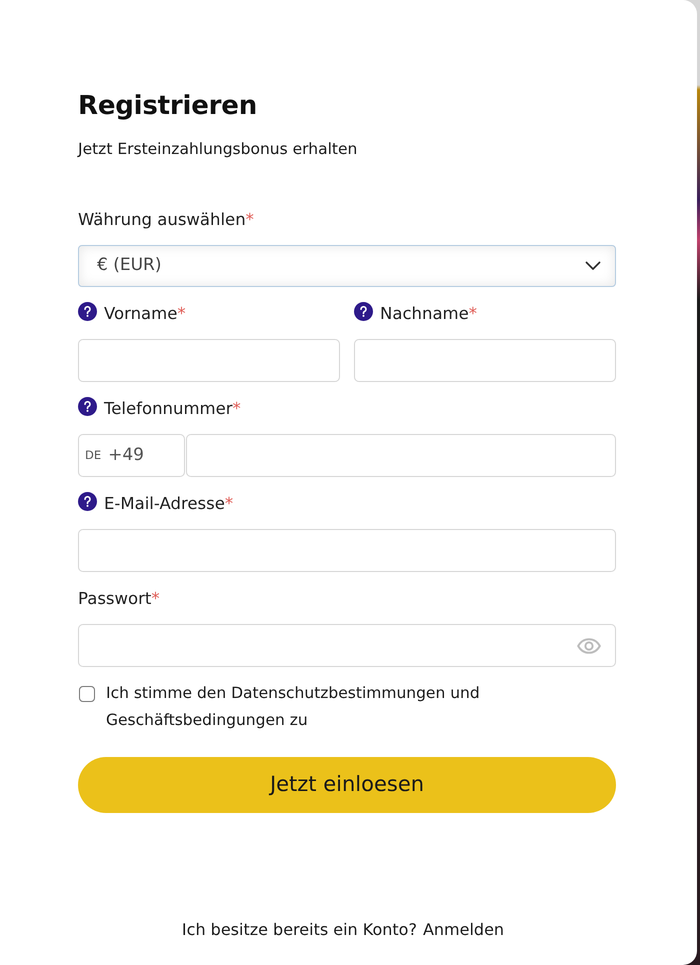  I want to click on form-subtitle: Jetzt Ersteinzahlungsbonus erhalten, so click(218, 149).